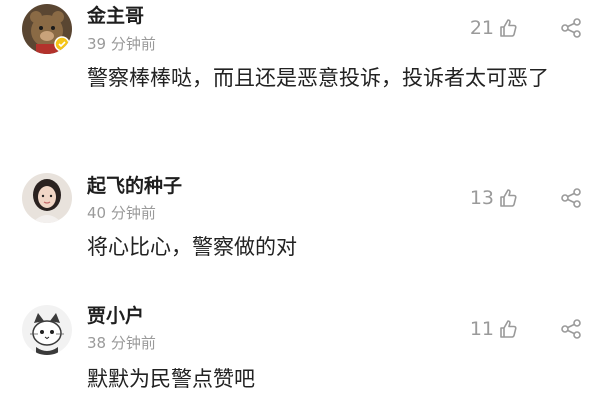 The height and width of the screenshot is (407, 600). What do you see at coordinates (121, 343) in the screenshot?
I see `timestamp: 38 分钟前` at bounding box center [121, 343].